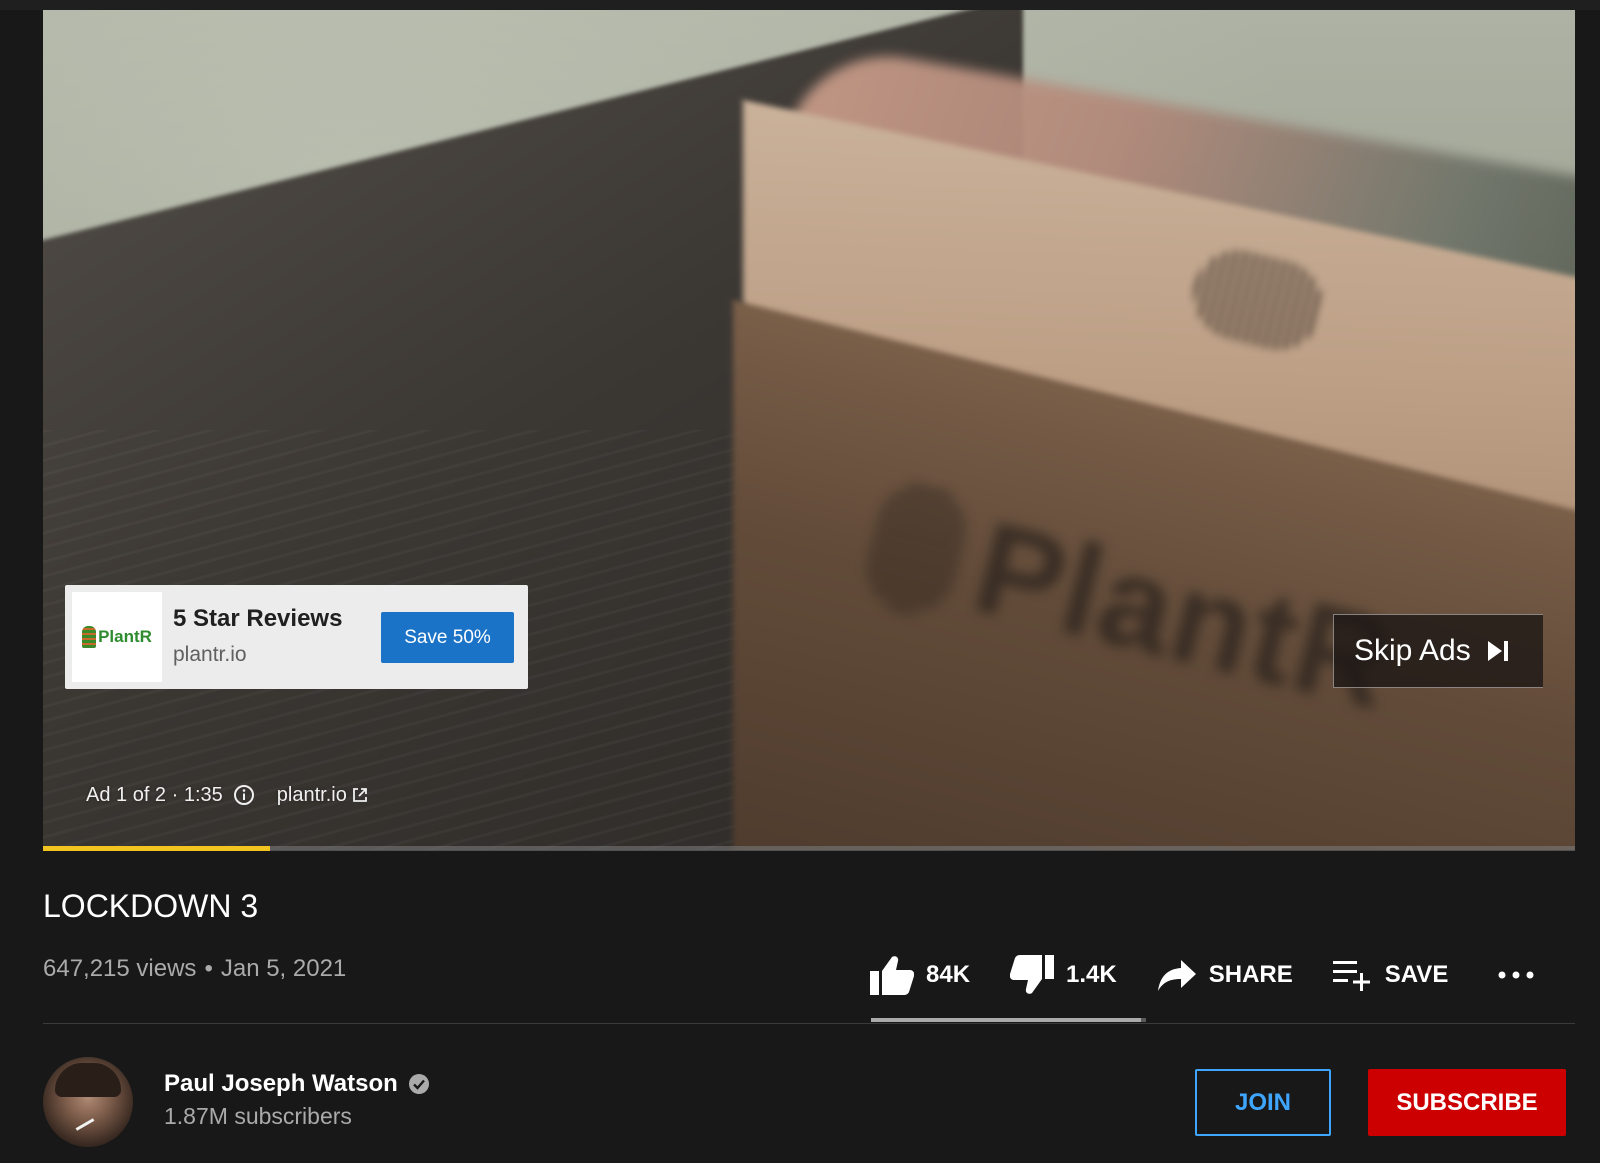  Describe the element at coordinates (920, 975) in the screenshot. I see `like-button: 84K` at that location.